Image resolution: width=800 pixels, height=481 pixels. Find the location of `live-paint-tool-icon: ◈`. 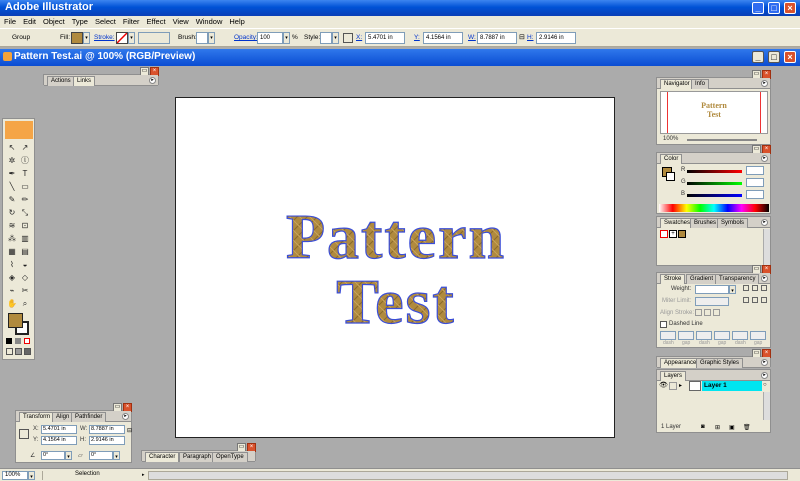

live-paint-tool-icon: ◈ is located at coordinates (12, 278).